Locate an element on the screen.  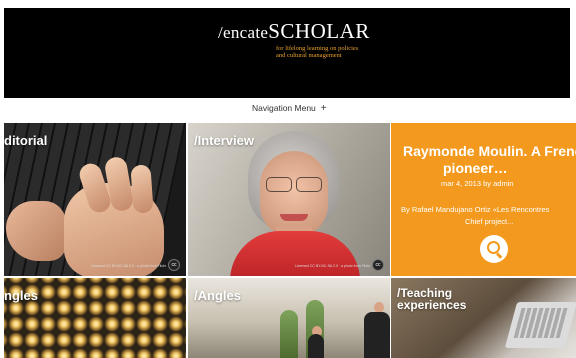
tile-title-line: experiences is located at coordinates (432, 305).